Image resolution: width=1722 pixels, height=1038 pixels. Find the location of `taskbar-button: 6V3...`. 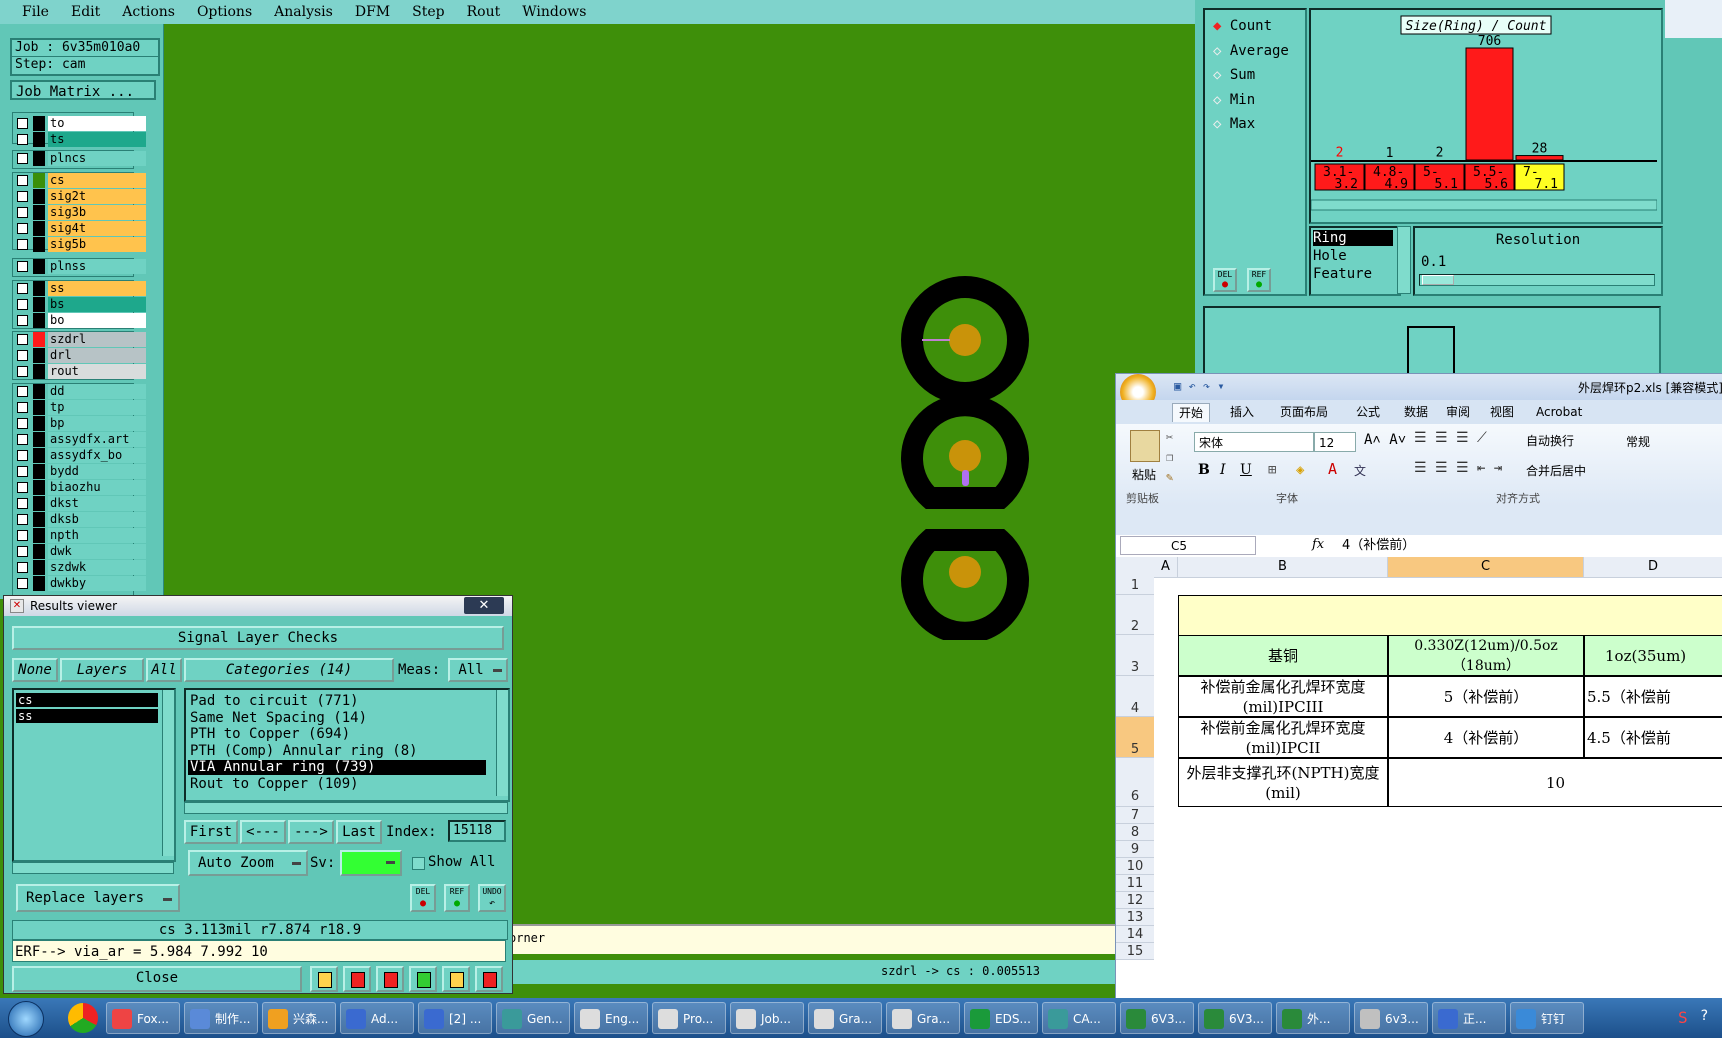

taskbar-button: 6V3... is located at coordinates (1235, 1018).